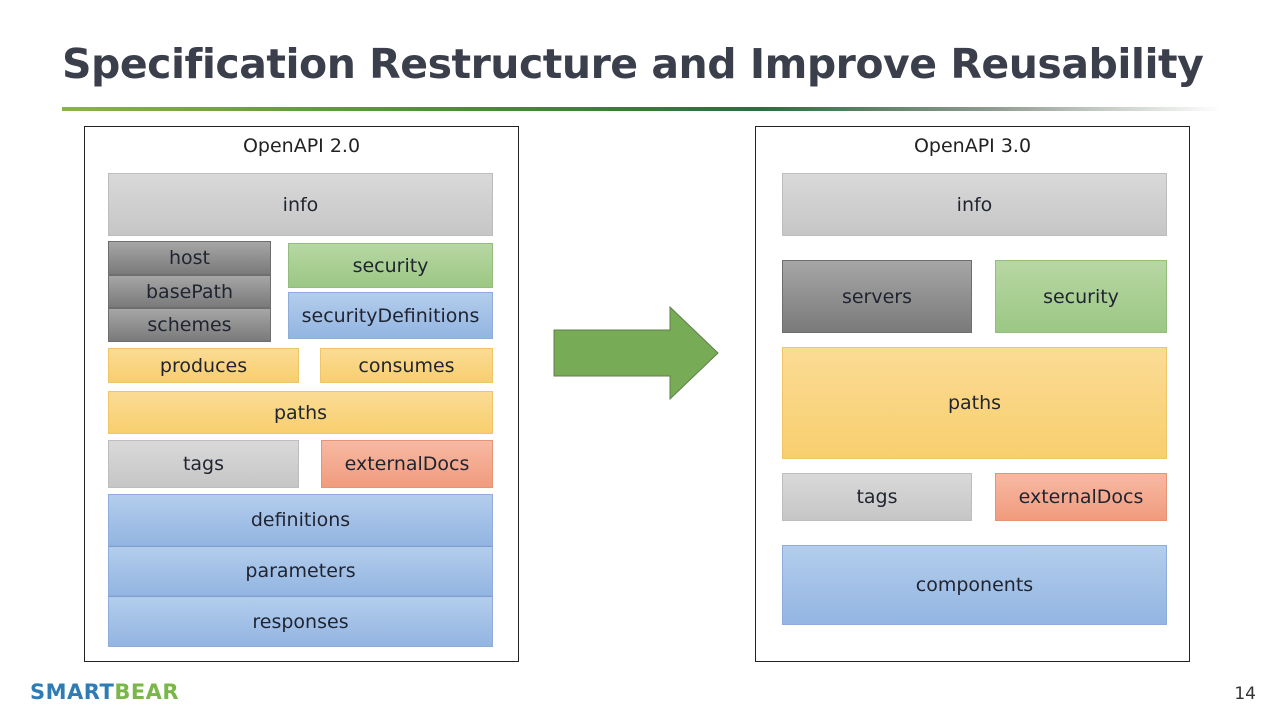 Image resolution: width=1280 pixels, height=720 pixels. What do you see at coordinates (877, 296) in the screenshot?
I see `block-servers: servers` at bounding box center [877, 296].